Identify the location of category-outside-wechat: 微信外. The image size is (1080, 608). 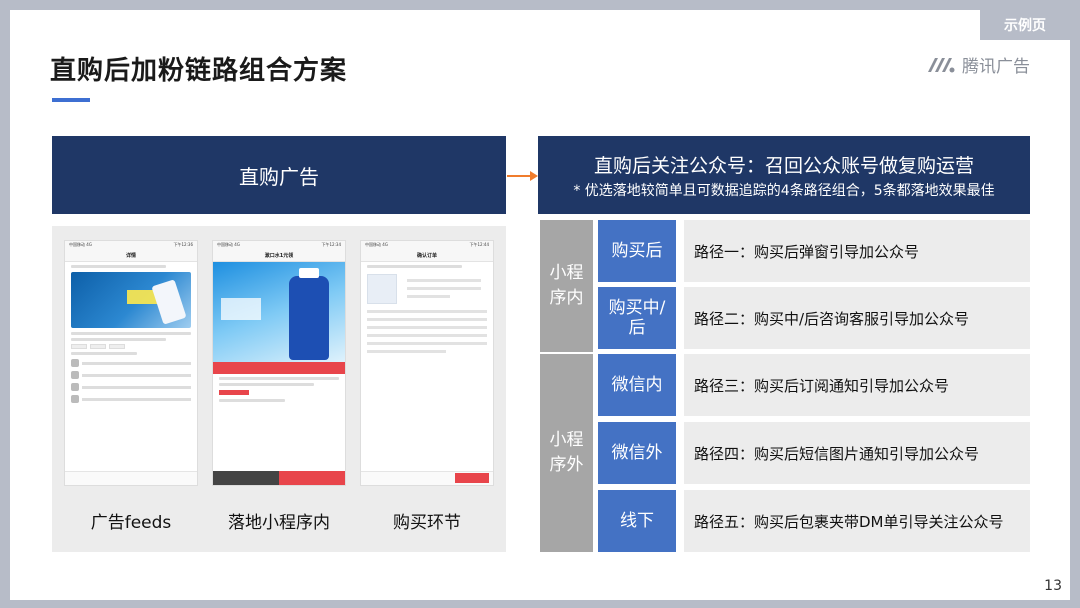
(637, 453).